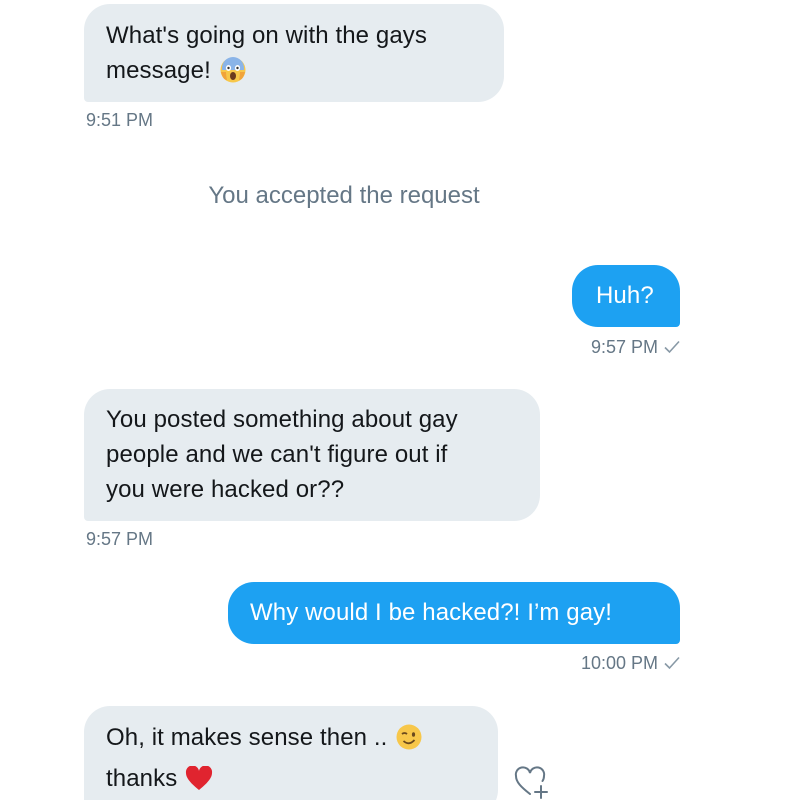 The image size is (800, 800). Describe the element at coordinates (199, 782) in the screenshot. I see `red-heart-icon` at that location.